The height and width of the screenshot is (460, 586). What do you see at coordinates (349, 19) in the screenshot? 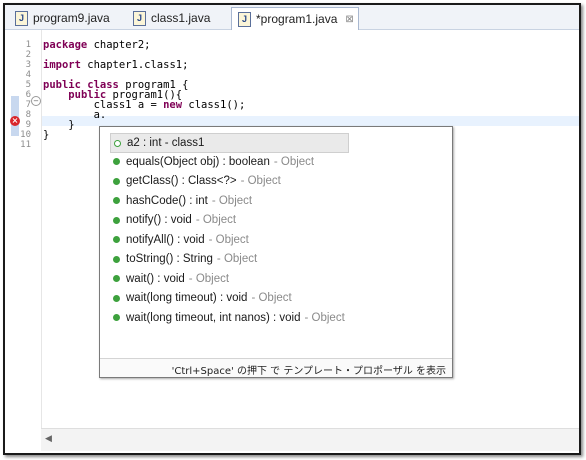
I see `close-tab-icon: ⊠` at bounding box center [349, 19].